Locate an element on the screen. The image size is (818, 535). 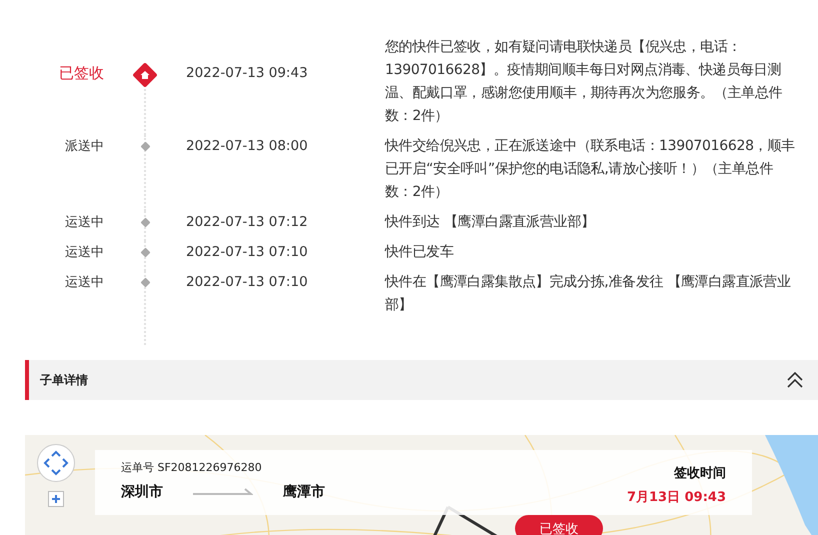
waybill-number: 运单号 SF2081226976280 is located at coordinates (192, 467).